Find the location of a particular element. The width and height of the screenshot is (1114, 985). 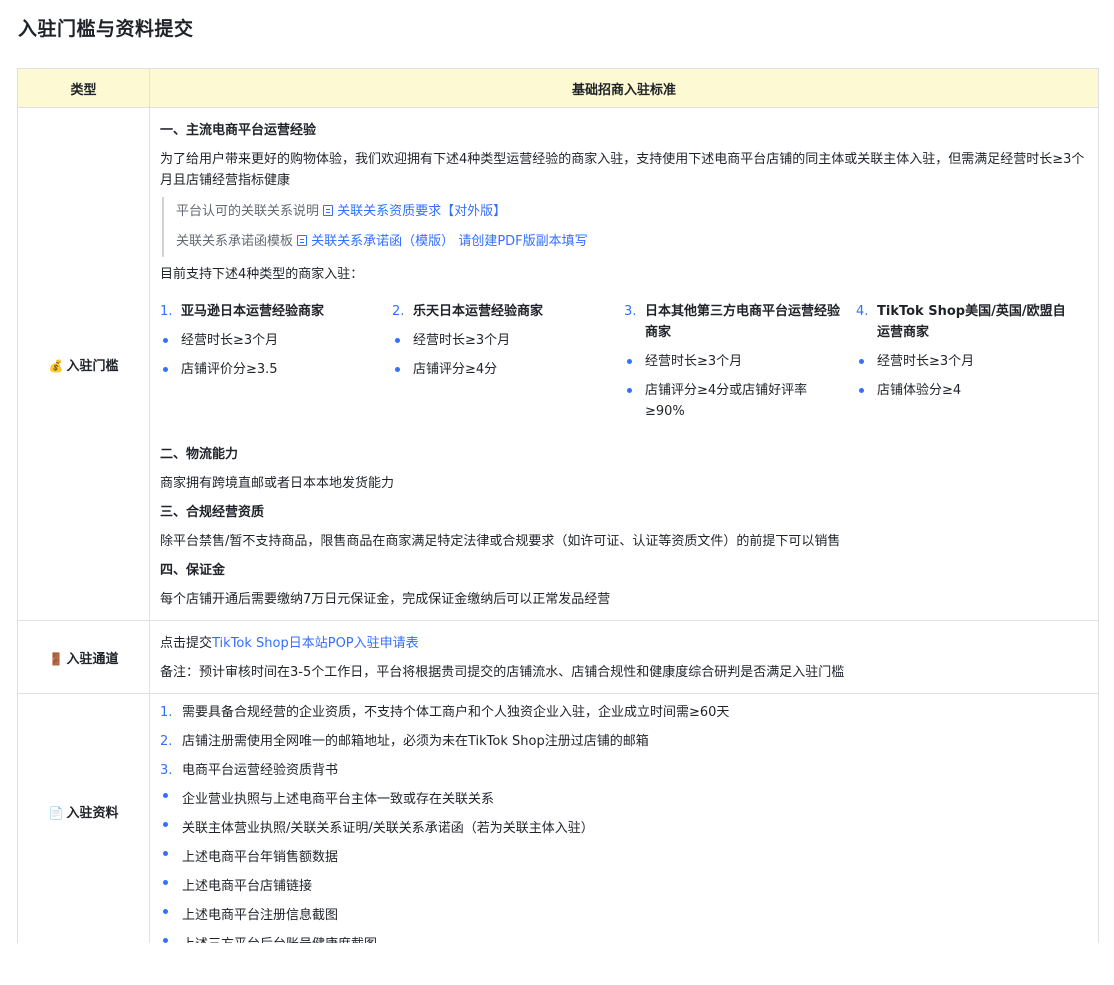

quote-prefix: 平台认可的关联关系说明 is located at coordinates (248, 211).